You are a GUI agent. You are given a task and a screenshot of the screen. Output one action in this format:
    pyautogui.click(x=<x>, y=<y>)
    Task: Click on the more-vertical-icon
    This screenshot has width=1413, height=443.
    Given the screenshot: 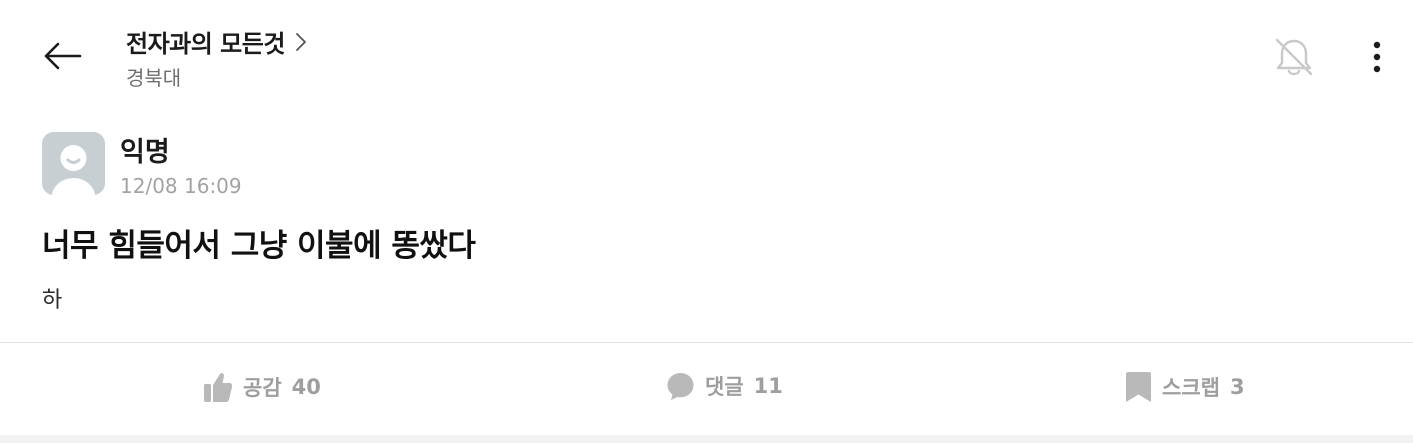 What is the action you would take?
    pyautogui.click(x=1377, y=57)
    